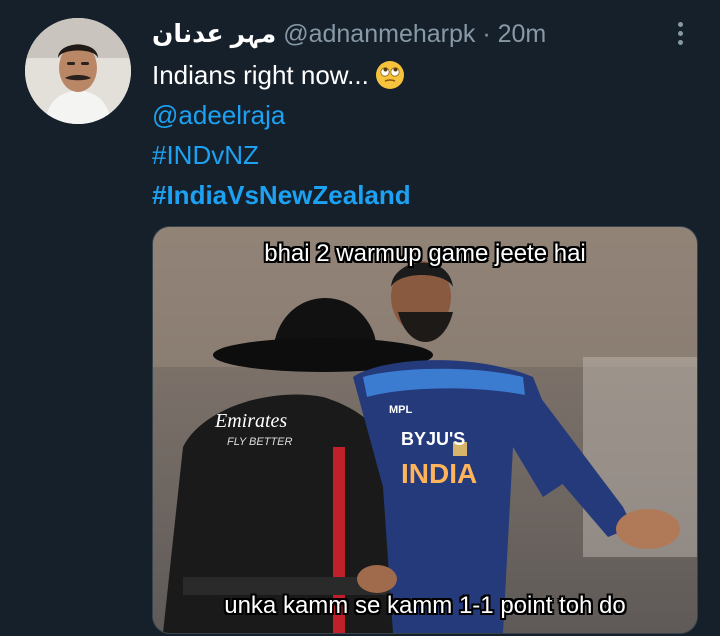 This screenshot has width=720, height=636. What do you see at coordinates (281, 195) in the screenshot?
I see `hashtag-link: #IndiaVsNewZealand` at bounding box center [281, 195].